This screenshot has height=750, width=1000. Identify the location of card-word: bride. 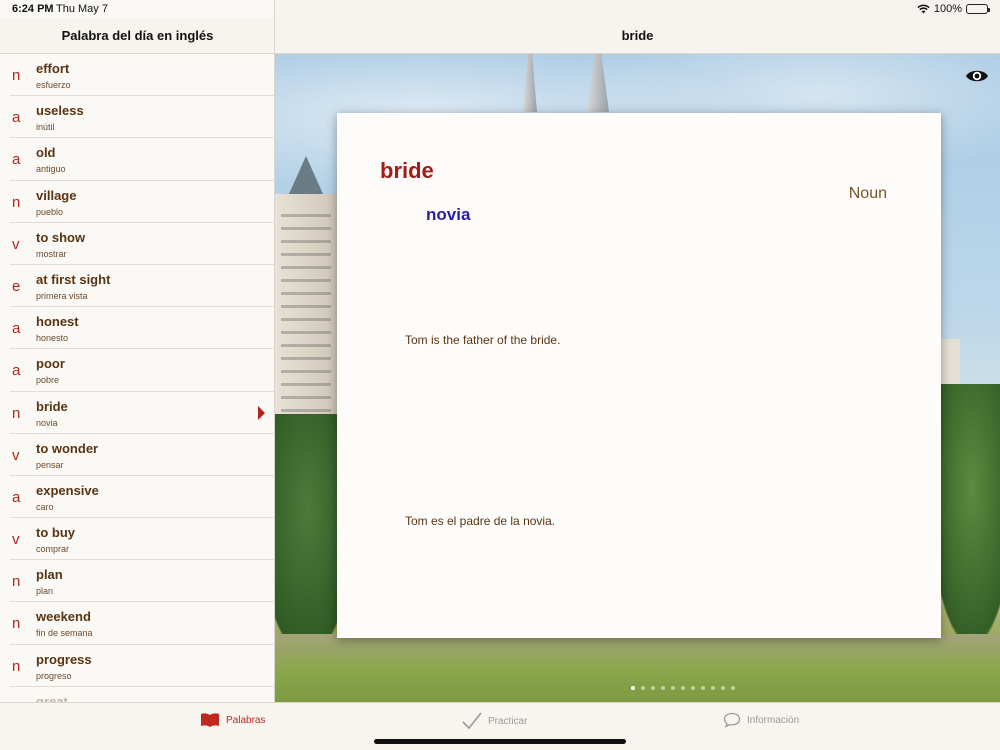
(407, 170).